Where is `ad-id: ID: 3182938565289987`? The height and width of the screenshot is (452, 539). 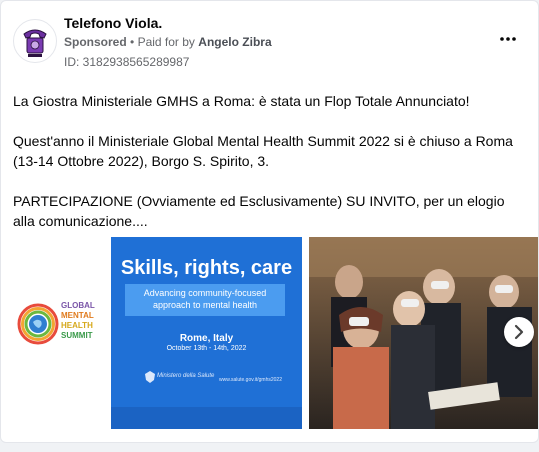 ad-id: ID: 3182938565289987 is located at coordinates (127, 62).